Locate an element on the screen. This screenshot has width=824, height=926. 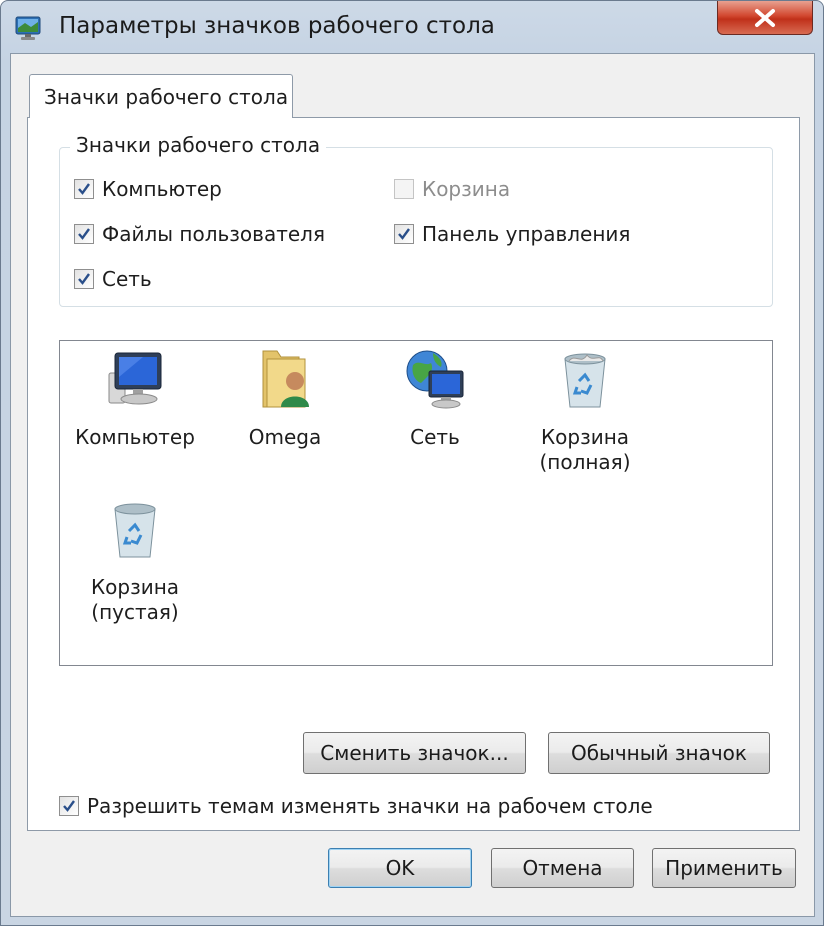
checkbox-network: Сеть is located at coordinates (113, 279).